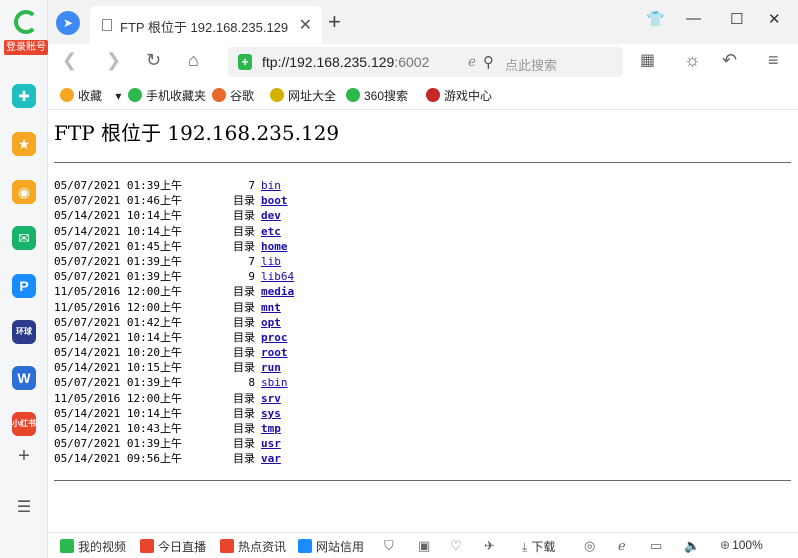 The height and width of the screenshot is (558, 798). I want to click on news-app-icon: 环球, so click(24, 332).